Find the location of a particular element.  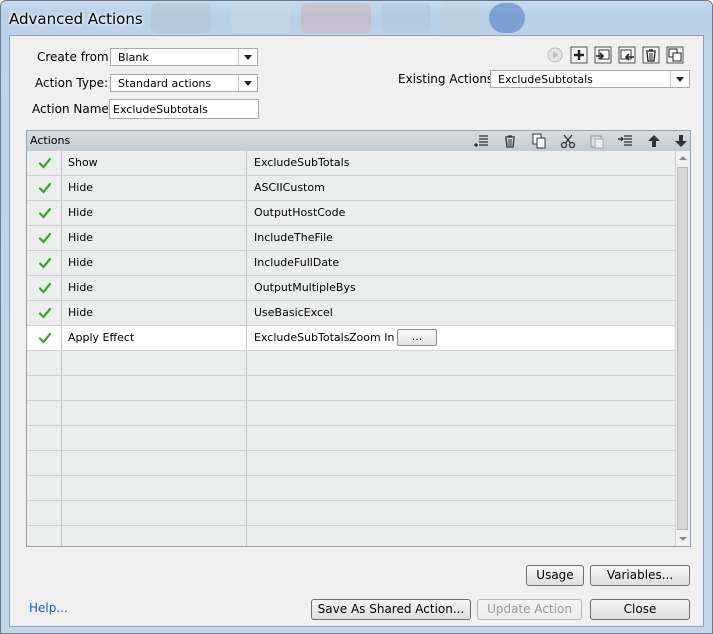

export-icon is located at coordinates (627, 55).